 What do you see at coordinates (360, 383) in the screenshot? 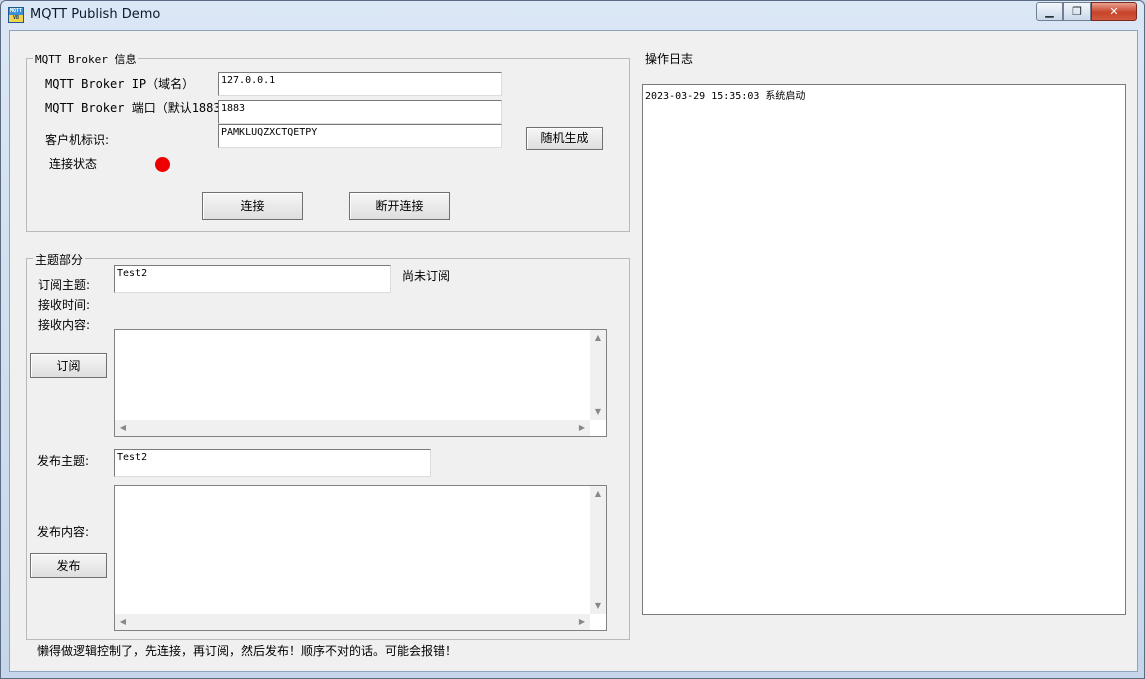
I see `receive-content-textarea: ▲ ▼ ◀ ▶` at bounding box center [360, 383].